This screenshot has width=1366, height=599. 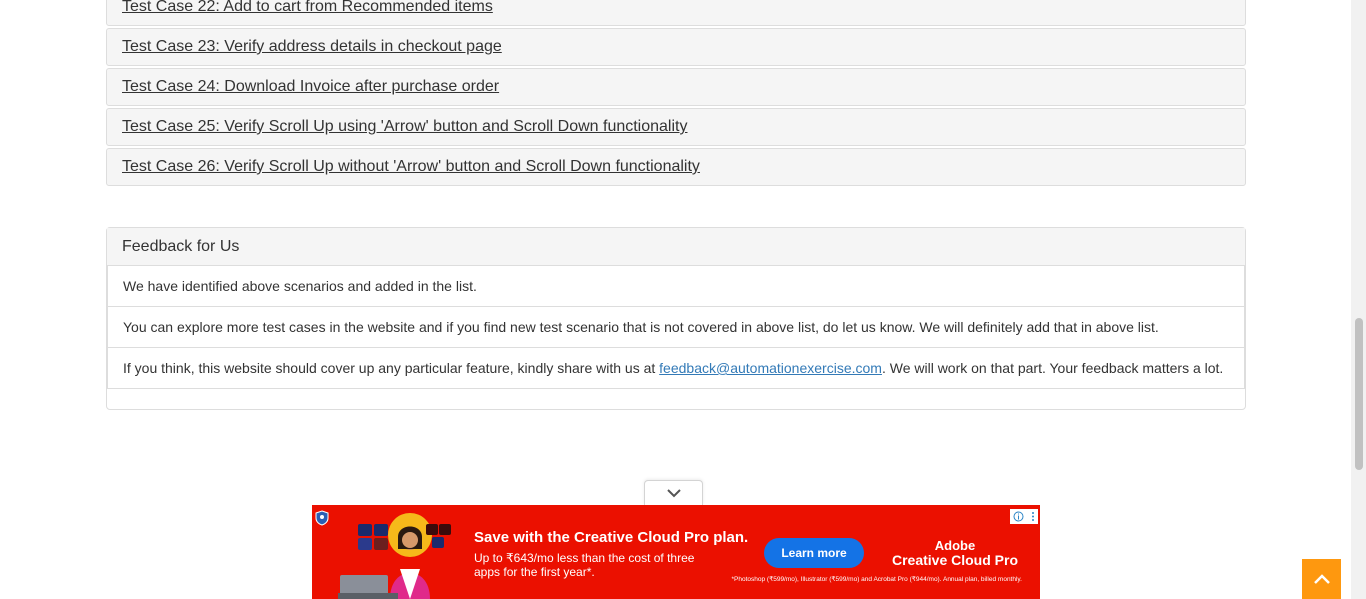 What do you see at coordinates (322, 518) in the screenshot?
I see `shield-icon` at bounding box center [322, 518].